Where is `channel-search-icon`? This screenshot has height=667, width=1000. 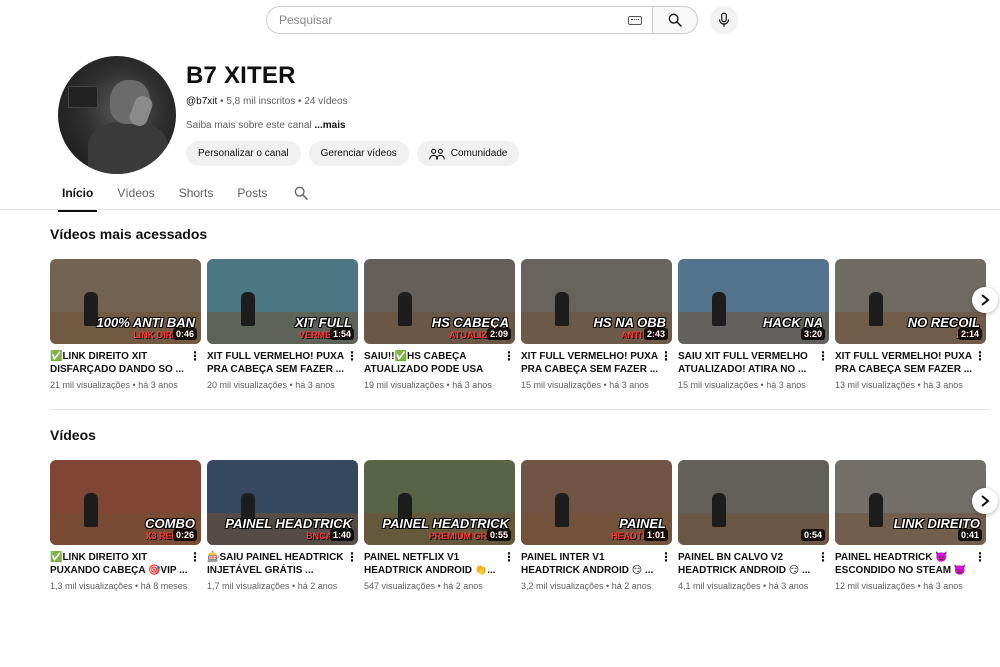
channel-search-icon is located at coordinates (301, 193).